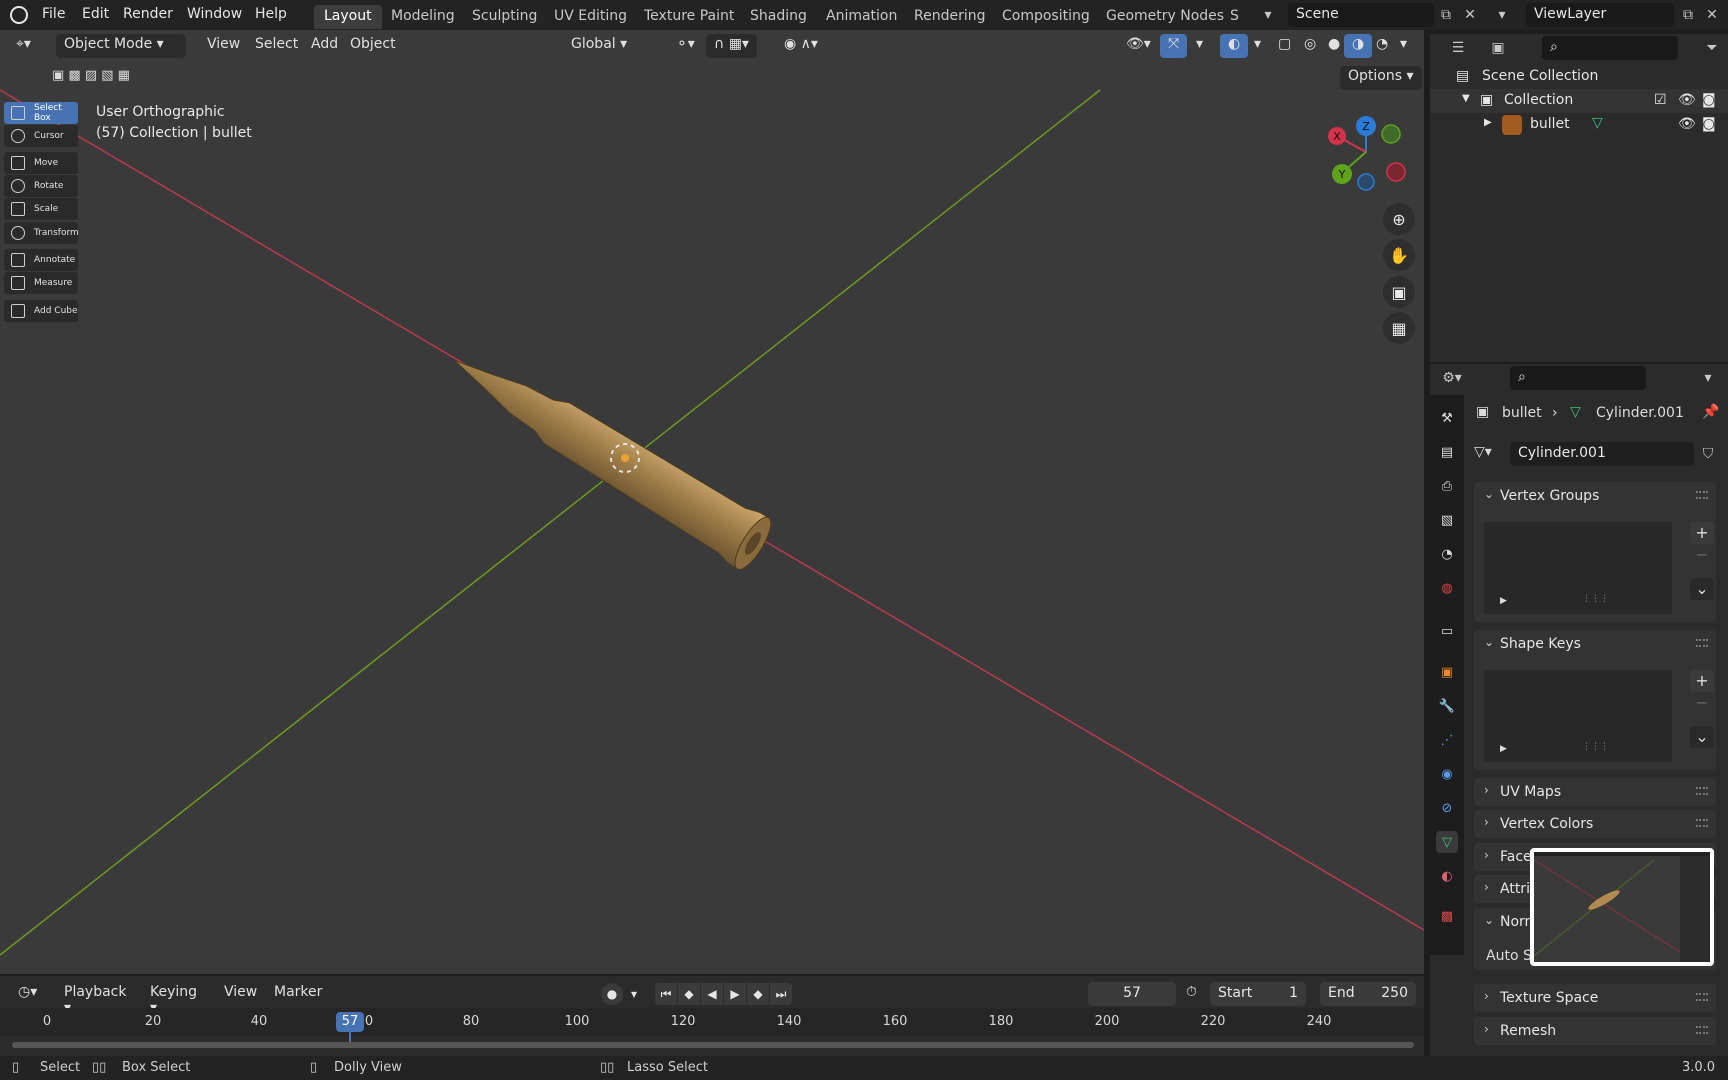 Image resolution: width=1728 pixels, height=1080 pixels. Describe the element at coordinates (27, 994) in the screenshot. I see `timeline-editor-icon: ◷▾` at that location.